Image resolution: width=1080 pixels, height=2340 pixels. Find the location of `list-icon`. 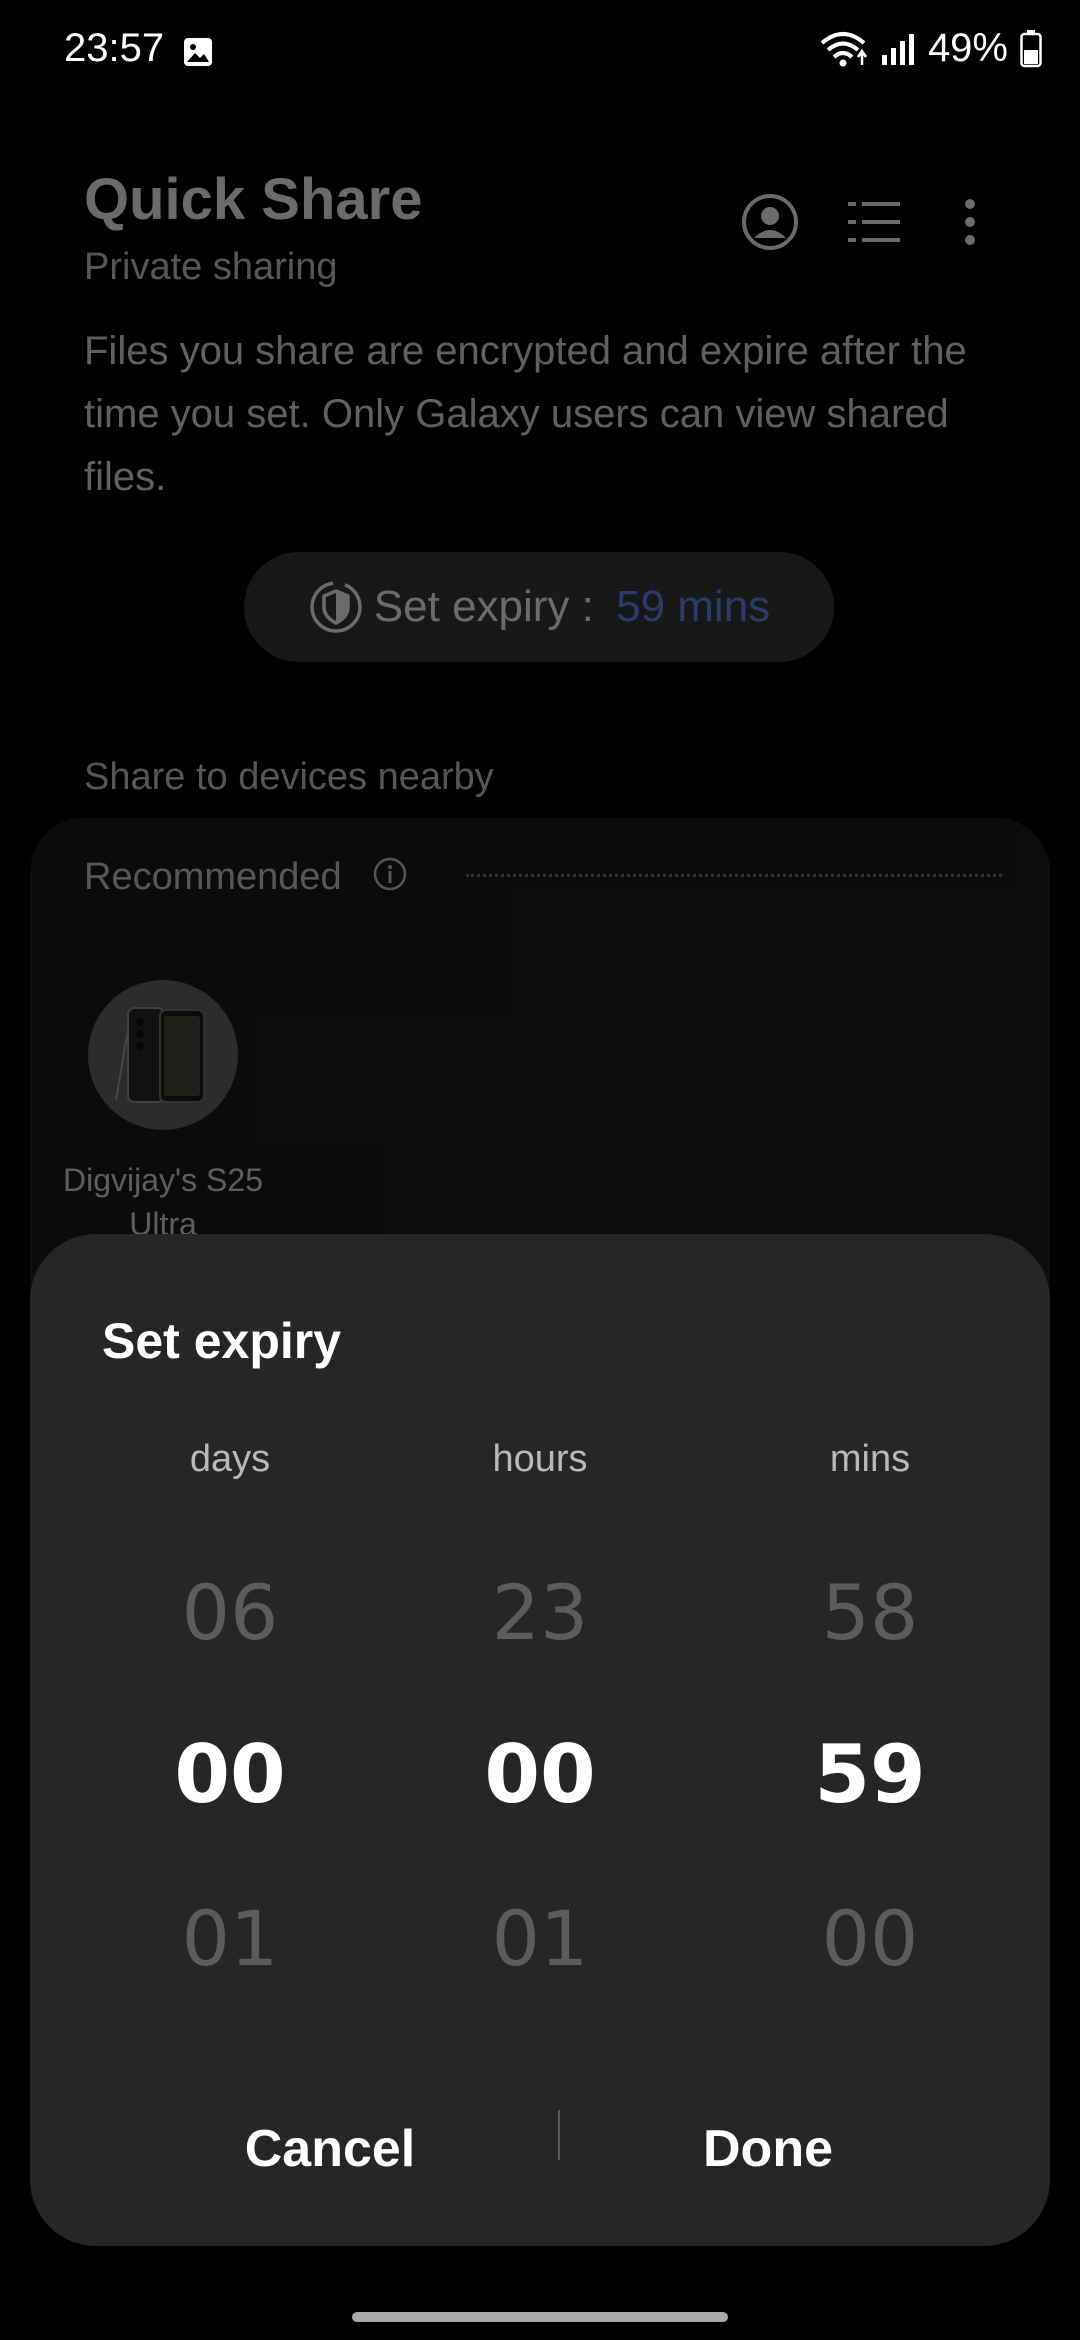

list-icon is located at coordinates (874, 222).